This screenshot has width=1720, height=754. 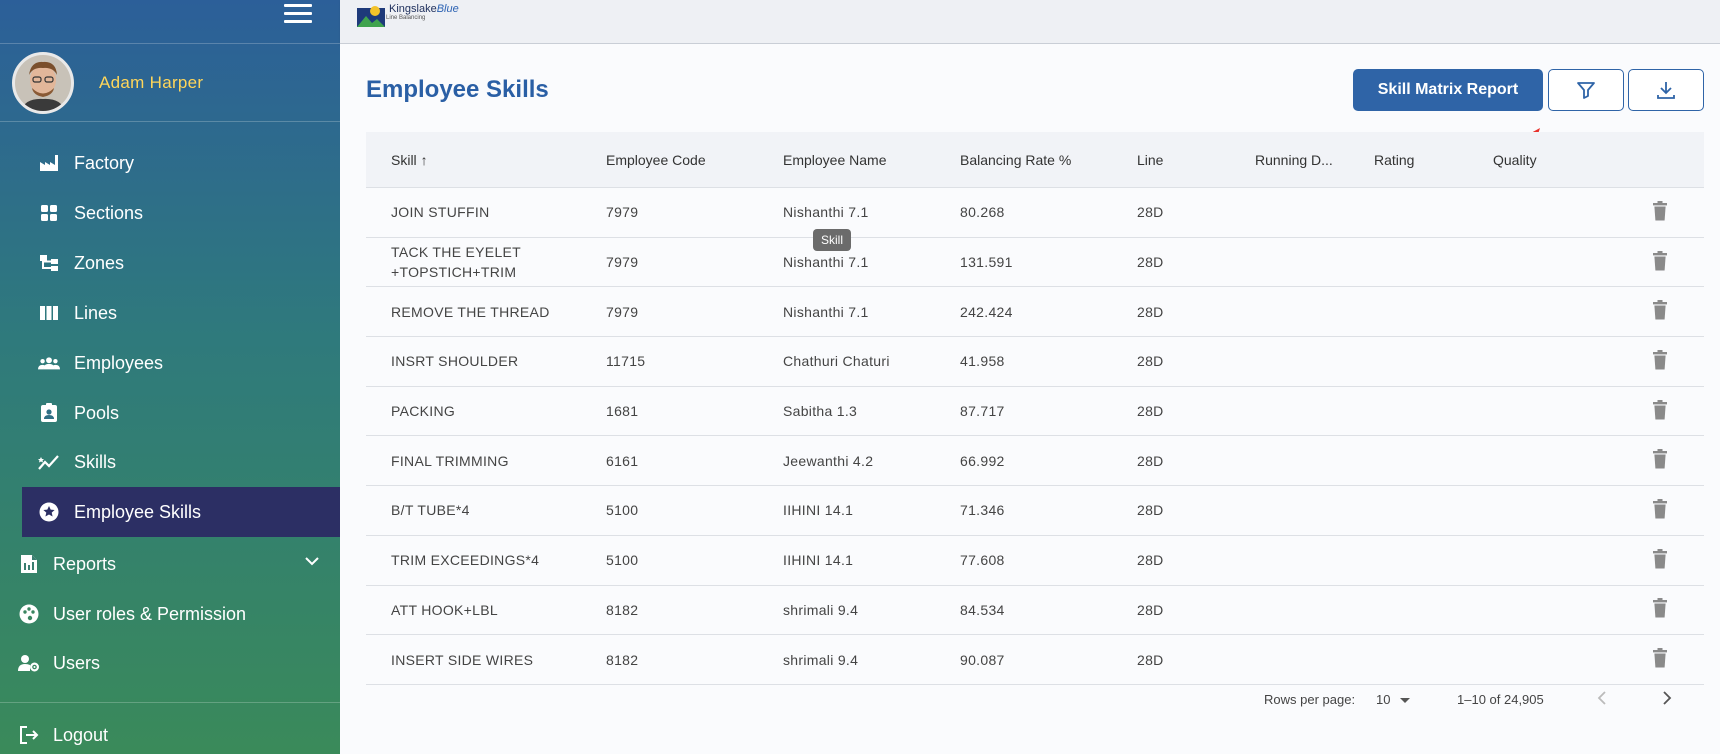 What do you see at coordinates (298, 15) in the screenshot?
I see `menu-icon` at bounding box center [298, 15].